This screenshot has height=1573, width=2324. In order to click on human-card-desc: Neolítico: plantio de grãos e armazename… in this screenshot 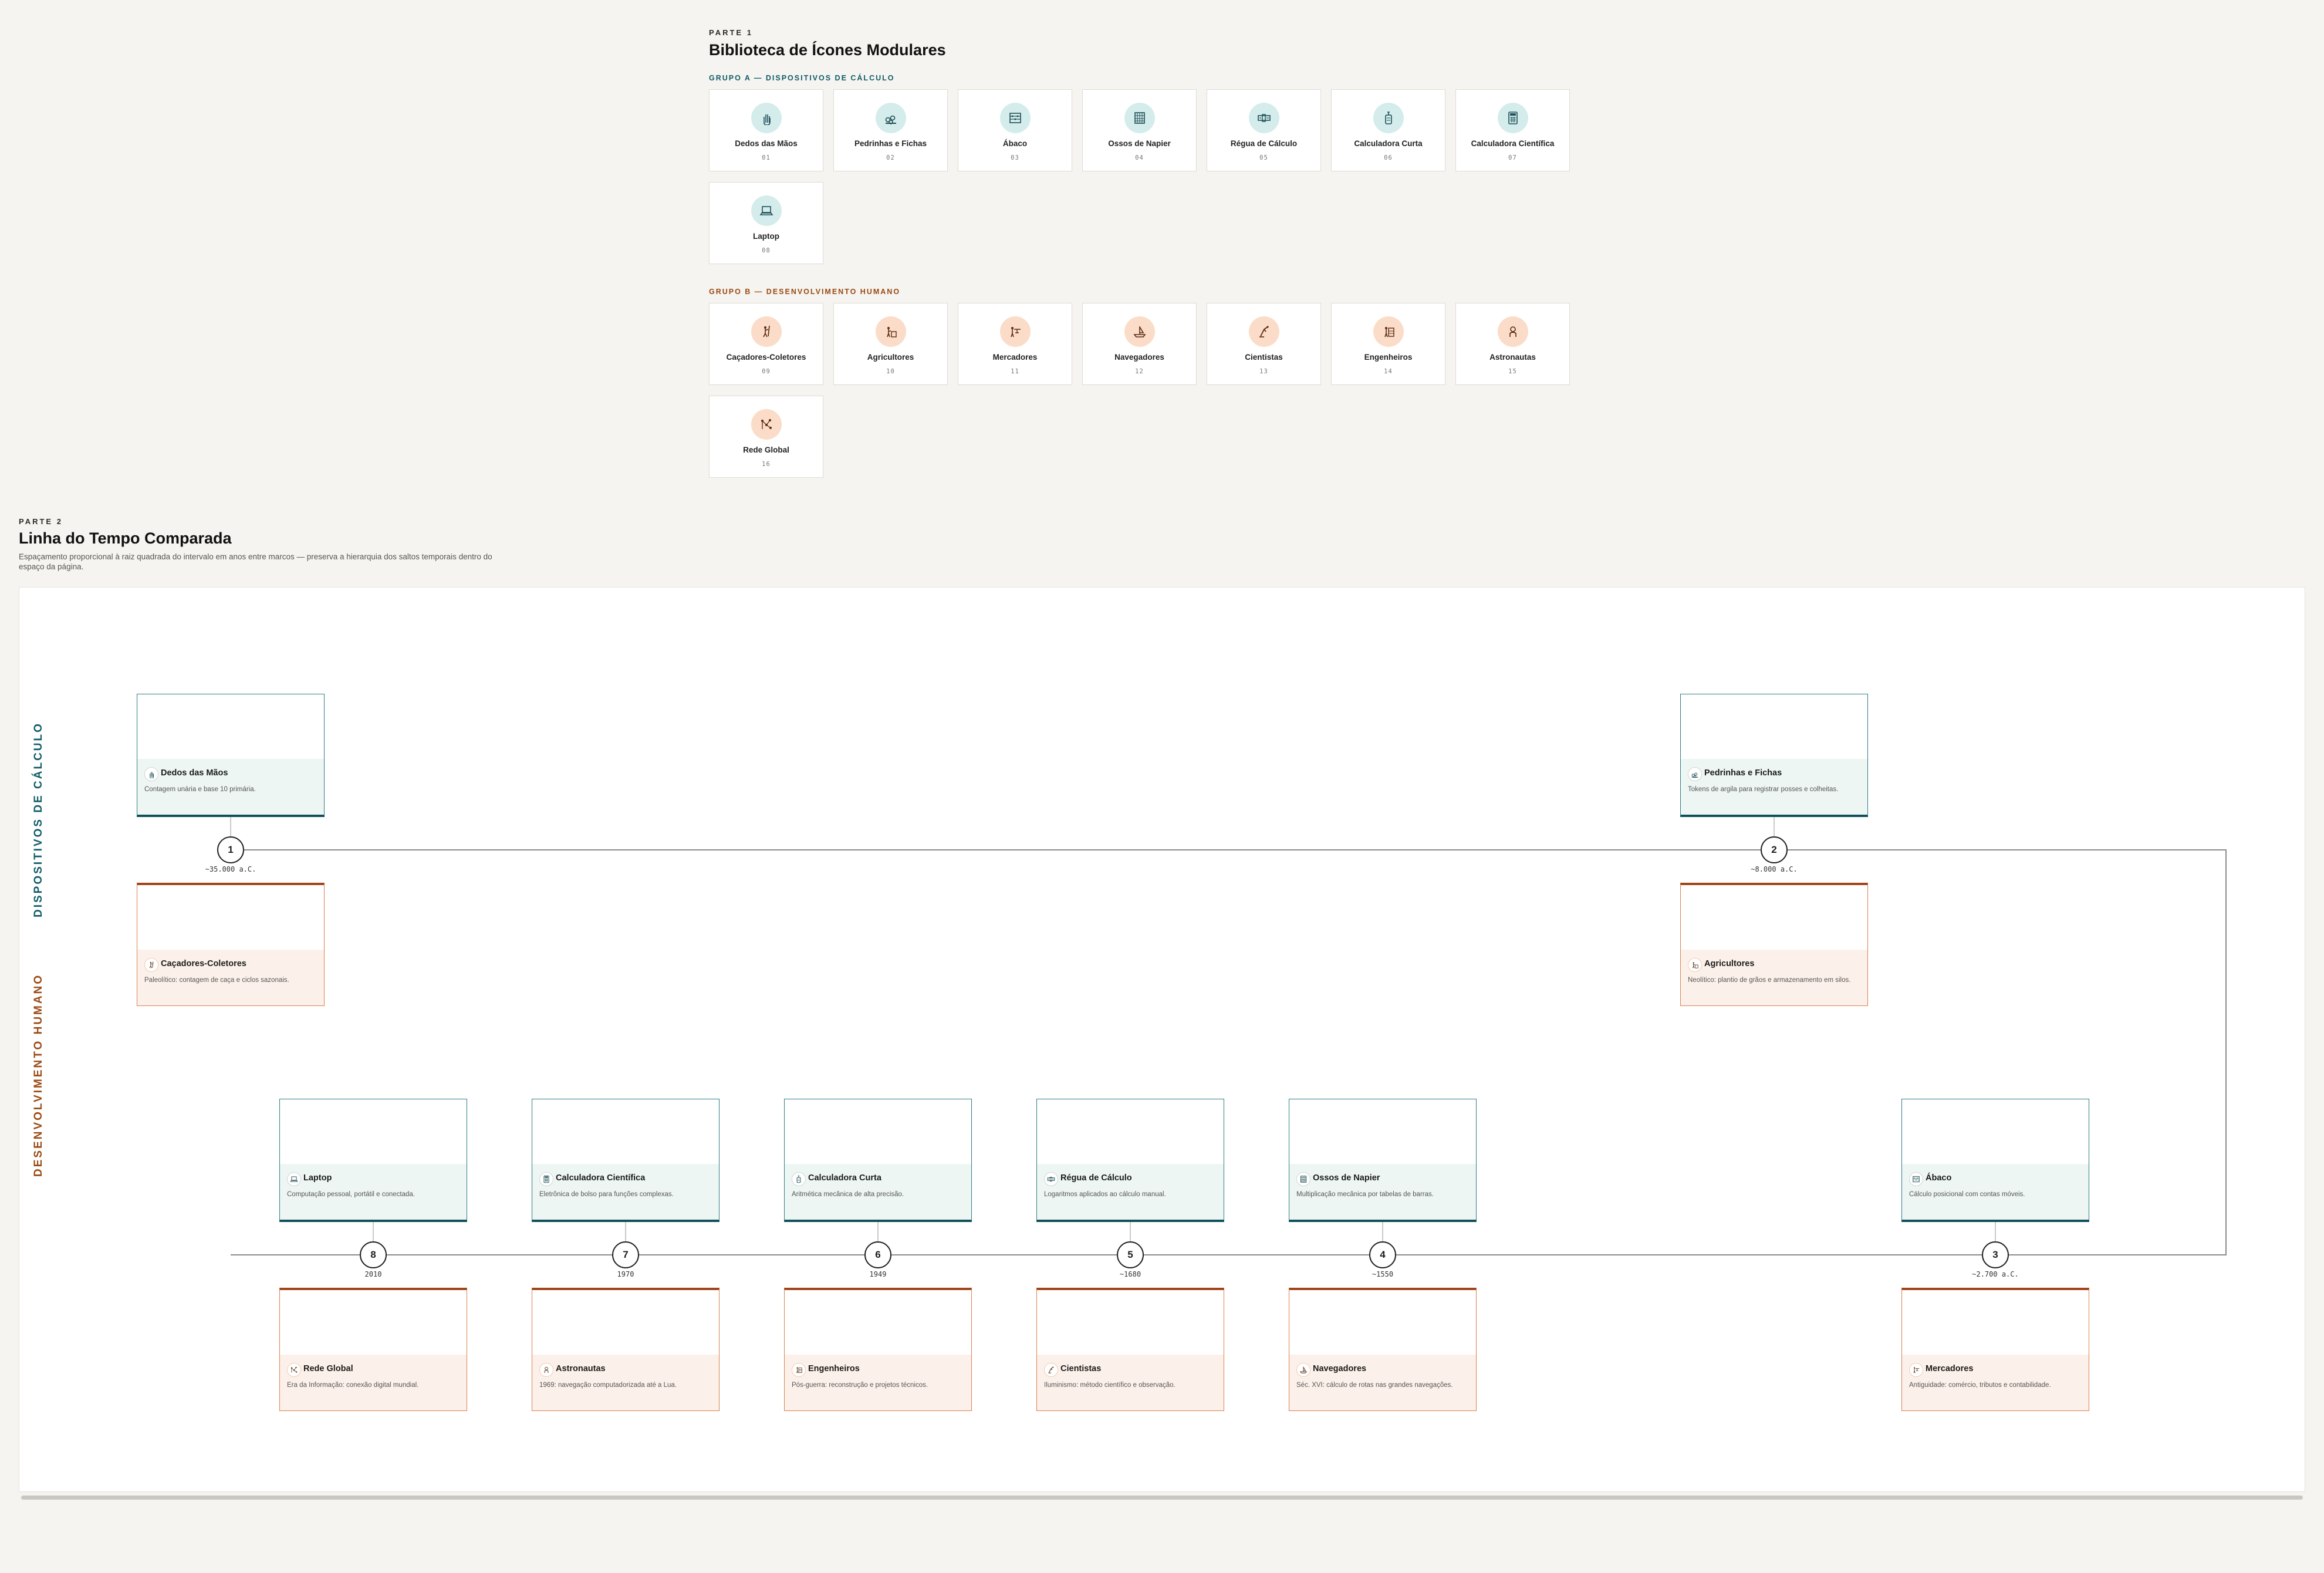, I will do `click(1770, 980)`.